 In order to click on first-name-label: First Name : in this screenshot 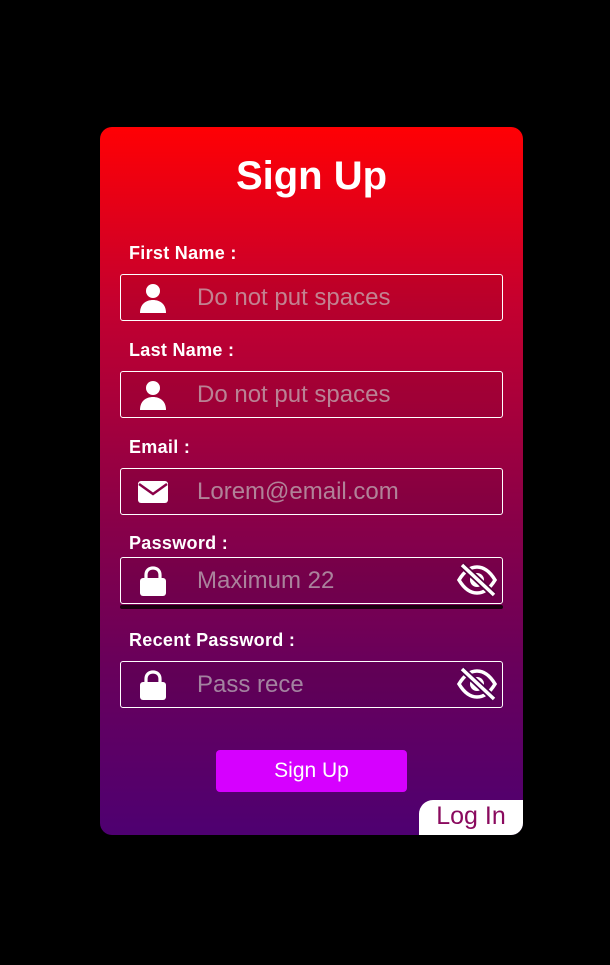, I will do `click(183, 253)`.